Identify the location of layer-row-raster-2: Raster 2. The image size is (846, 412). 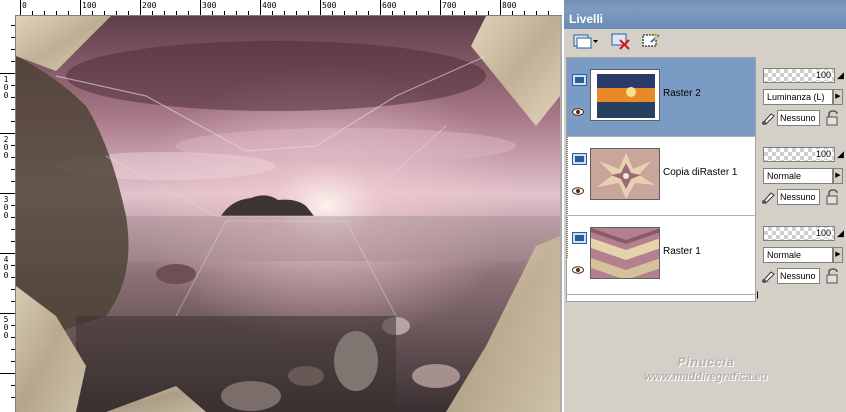
(661, 97).